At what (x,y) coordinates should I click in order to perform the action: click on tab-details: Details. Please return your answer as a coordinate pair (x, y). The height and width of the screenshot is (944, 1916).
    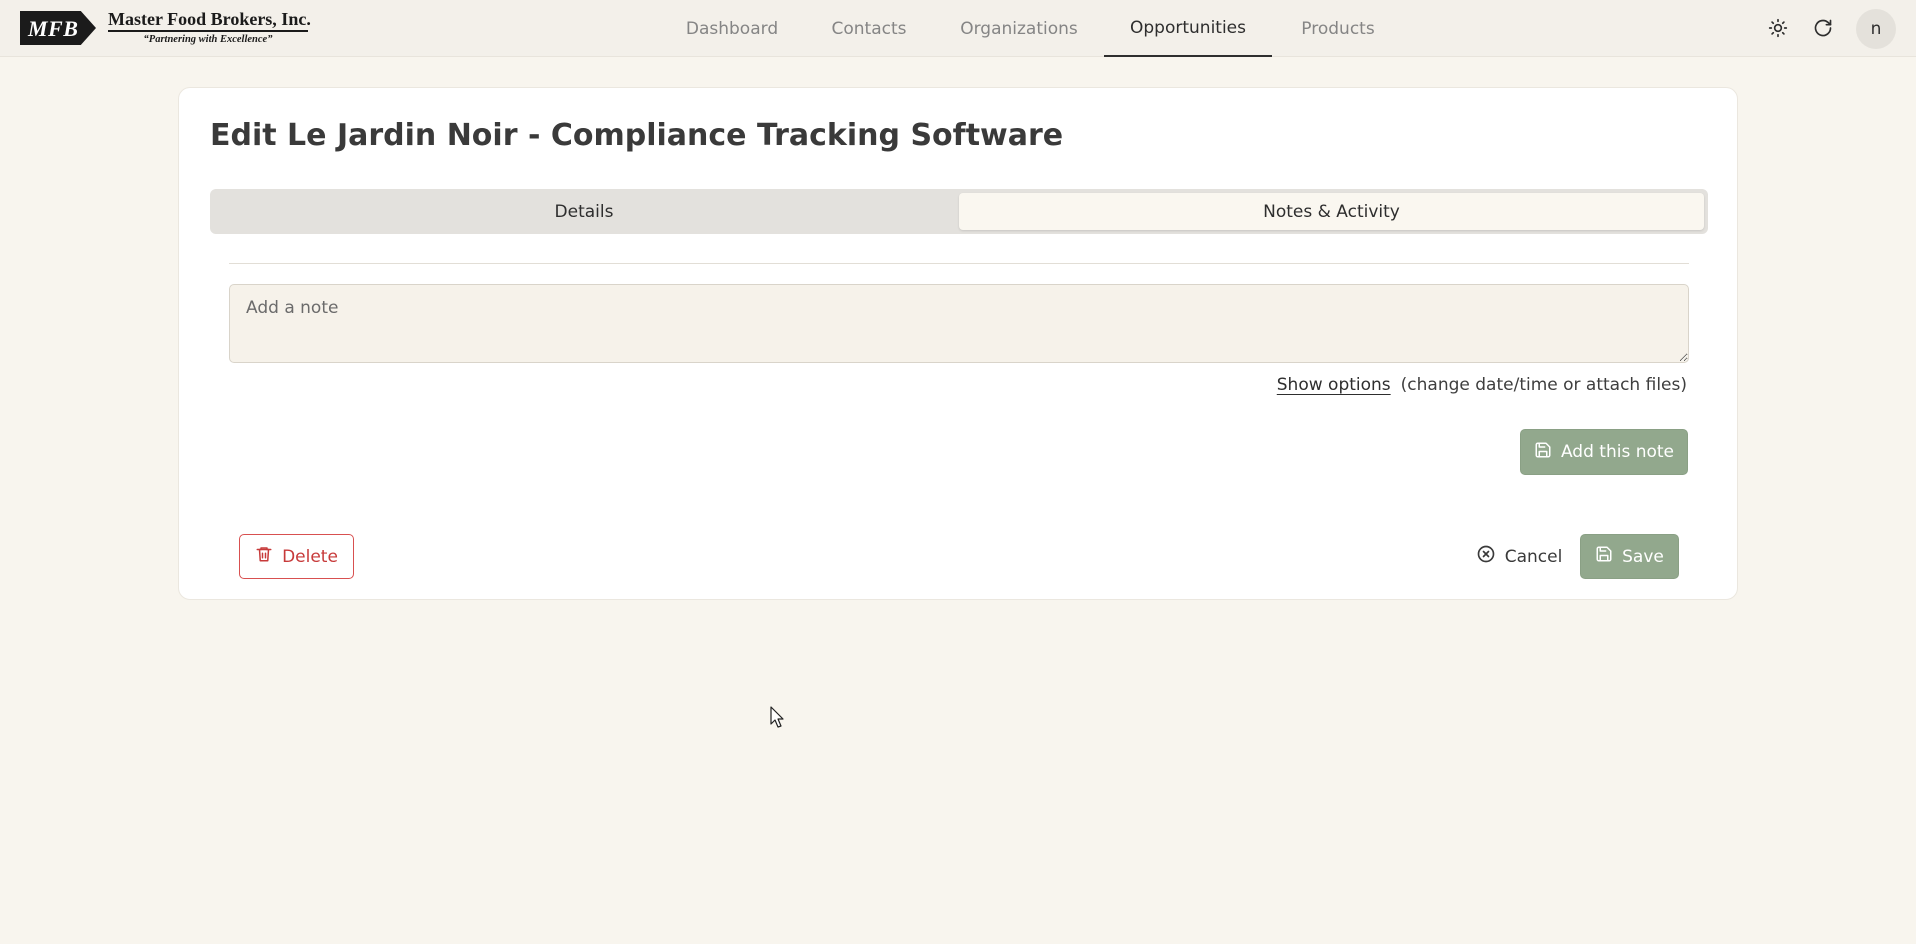
    Looking at the image, I should click on (584, 211).